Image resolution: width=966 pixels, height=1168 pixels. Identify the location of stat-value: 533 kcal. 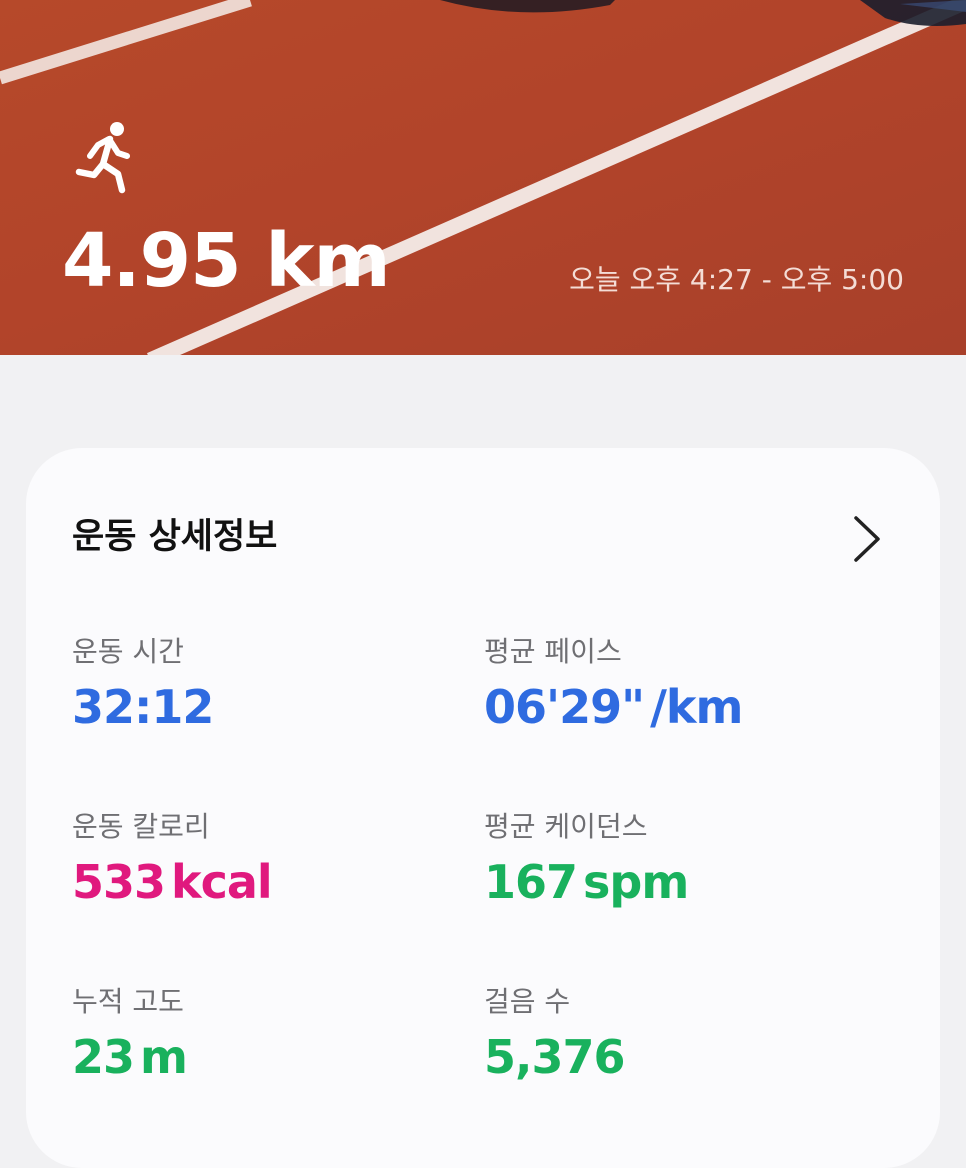
(172, 882).